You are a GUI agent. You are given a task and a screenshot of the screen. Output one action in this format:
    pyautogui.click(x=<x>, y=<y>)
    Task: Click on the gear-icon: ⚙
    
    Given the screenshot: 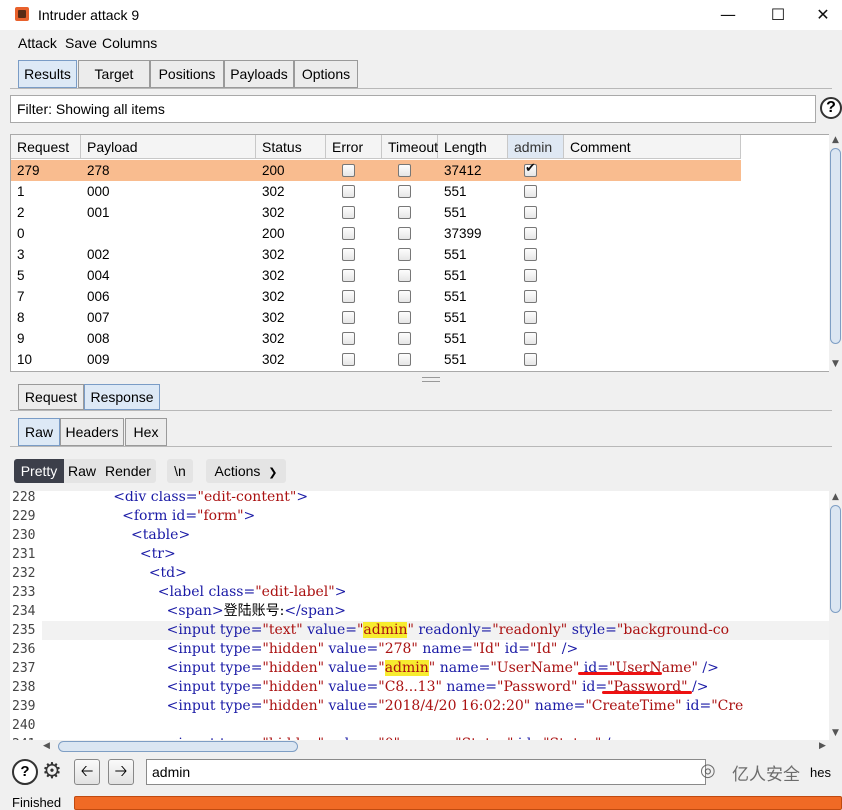 What is the action you would take?
    pyautogui.click(x=52, y=772)
    